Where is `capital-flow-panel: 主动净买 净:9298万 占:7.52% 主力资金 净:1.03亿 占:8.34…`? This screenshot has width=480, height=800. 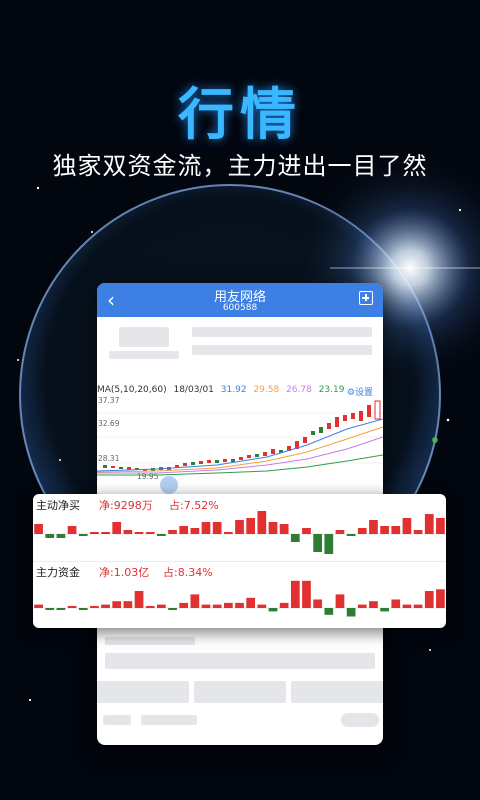
capital-flow-panel: 主动净买 净:9298万 占:7.52% 主力资金 净:1.03亿 占:8.34… is located at coordinates (239, 561).